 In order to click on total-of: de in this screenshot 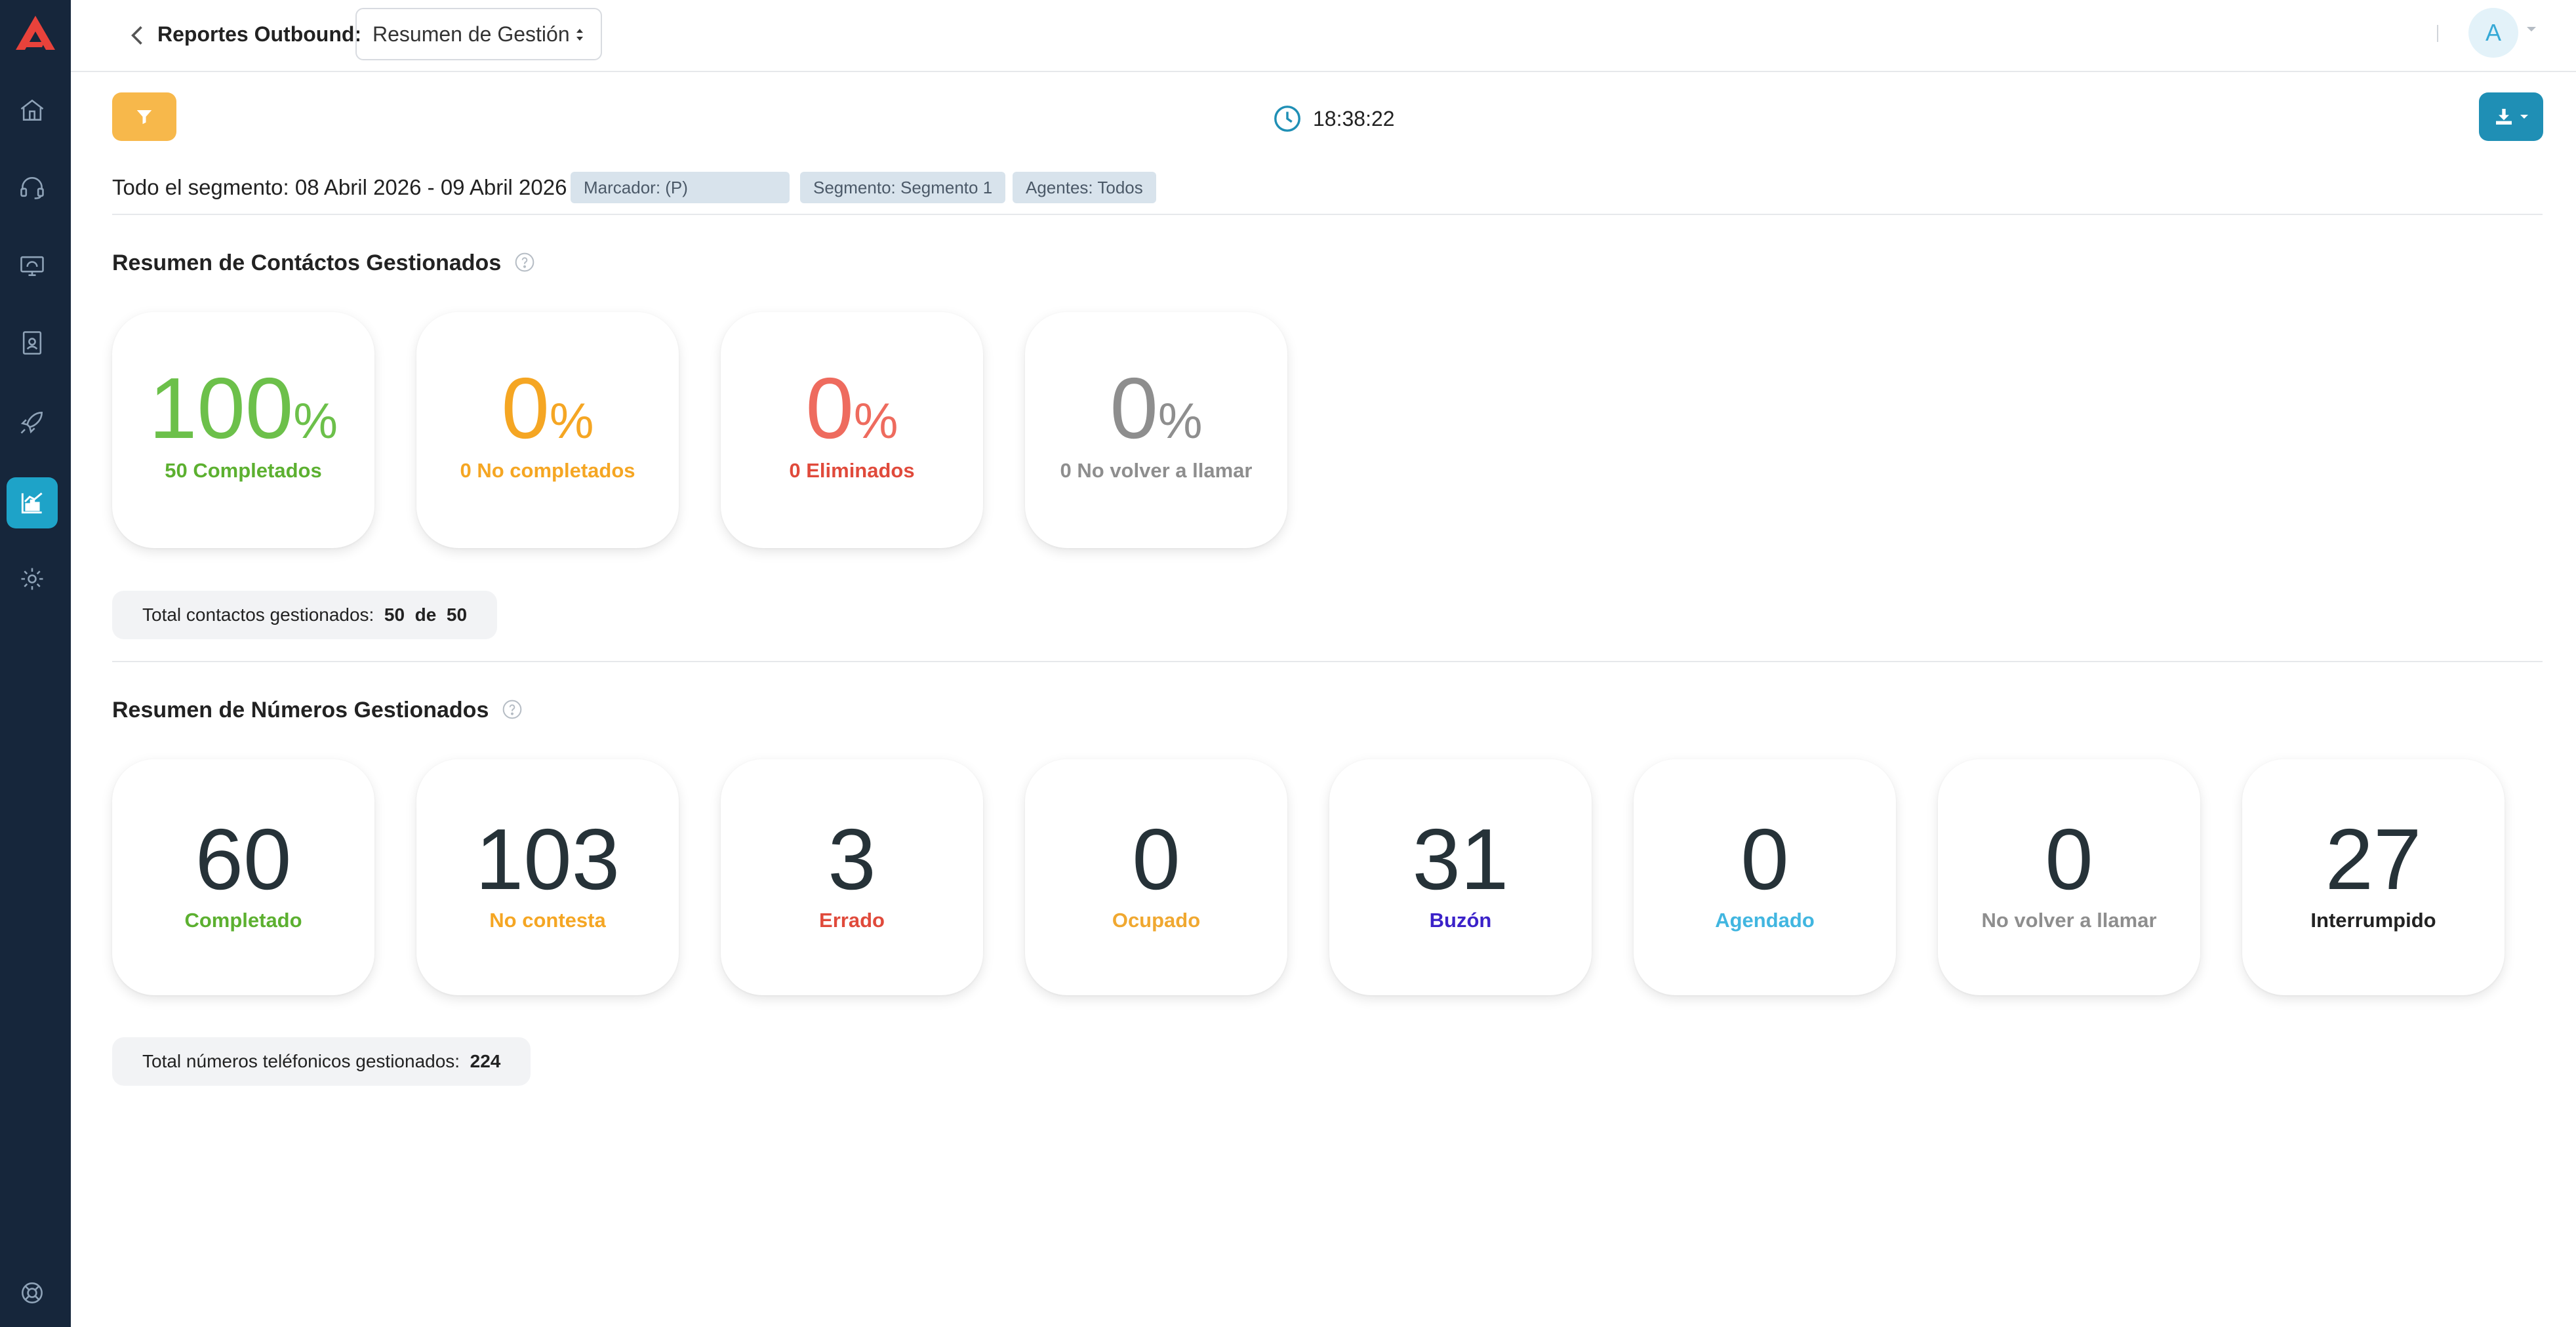, I will do `click(425, 614)`.